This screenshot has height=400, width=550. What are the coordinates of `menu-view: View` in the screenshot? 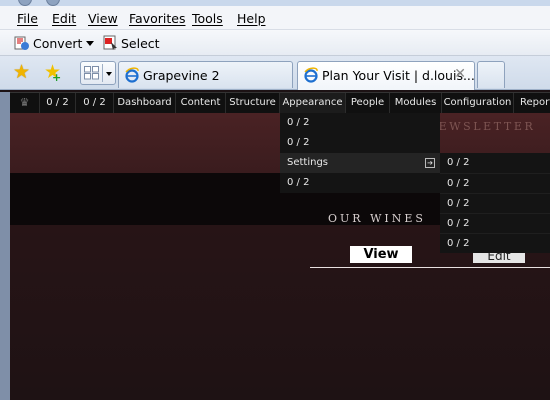 It's located at (103, 18).